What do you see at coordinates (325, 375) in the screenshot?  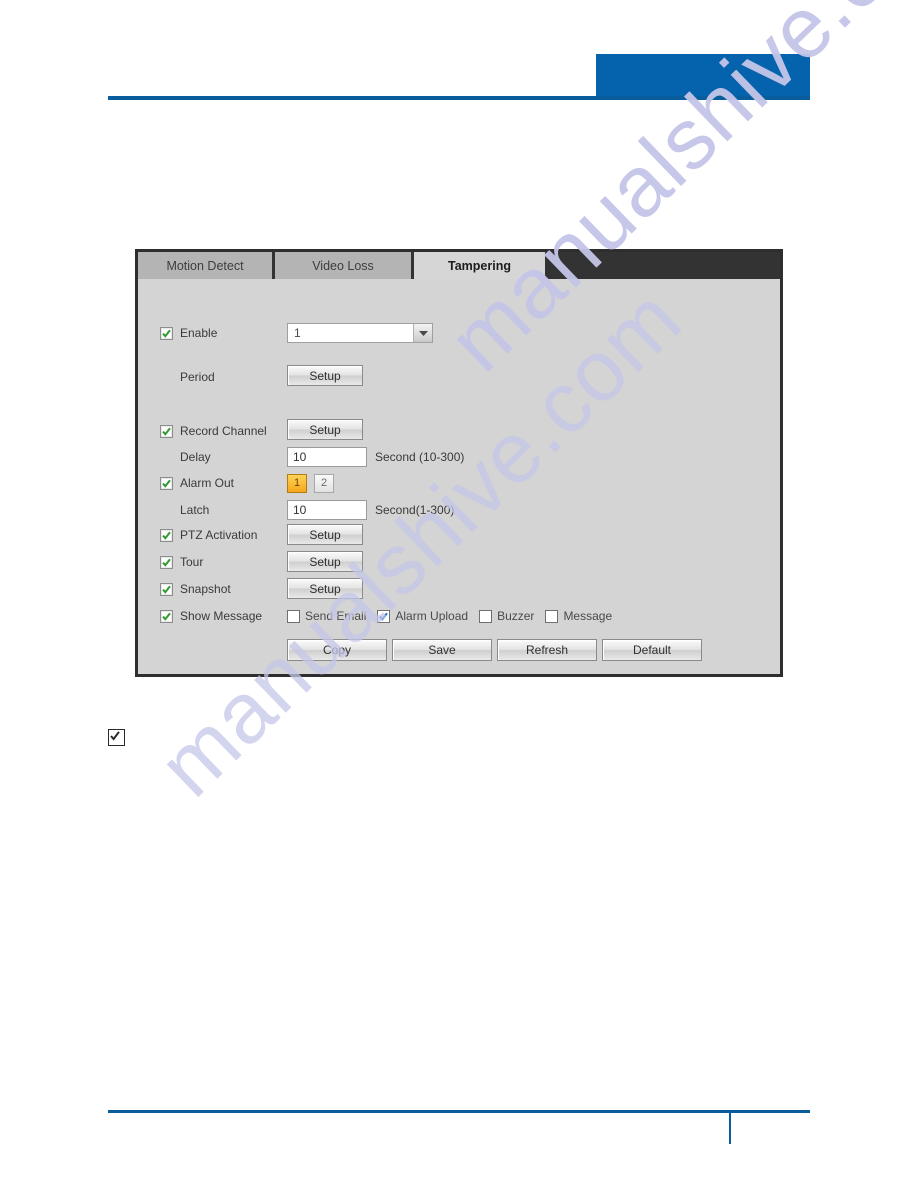 I see `period-setup-button: Setup` at bounding box center [325, 375].